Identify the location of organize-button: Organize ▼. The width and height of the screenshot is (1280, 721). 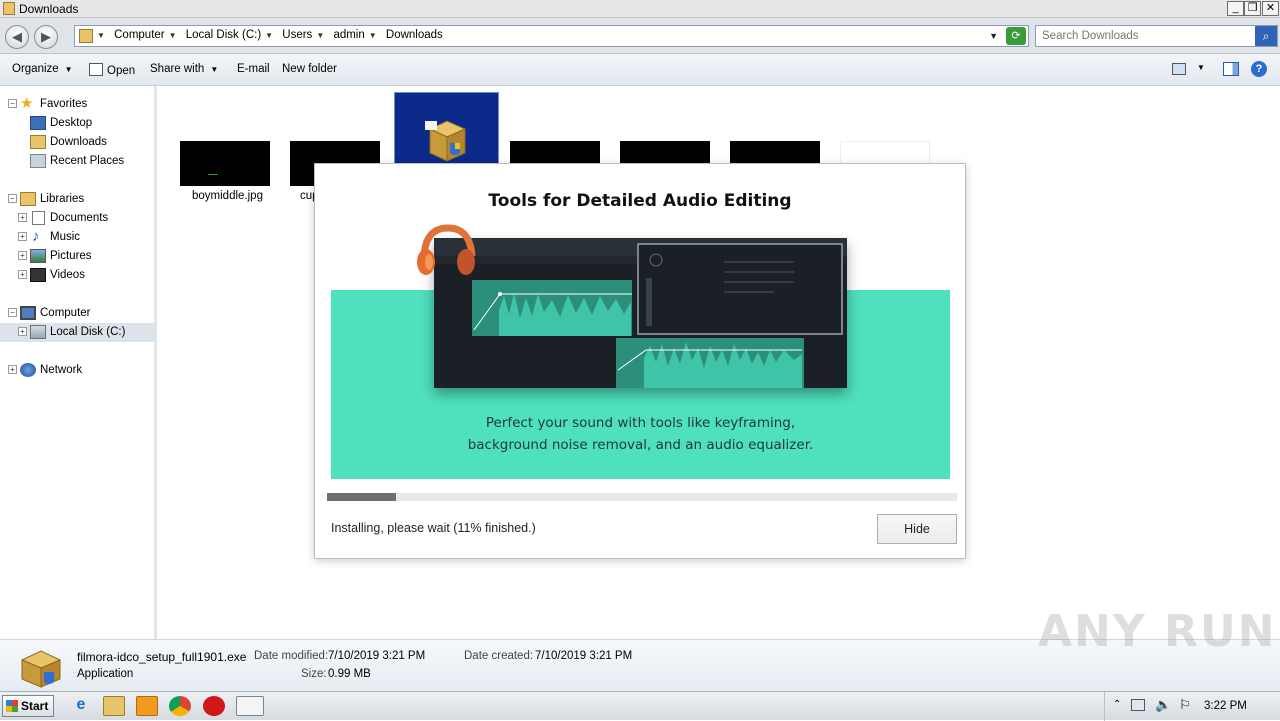
(42, 69).